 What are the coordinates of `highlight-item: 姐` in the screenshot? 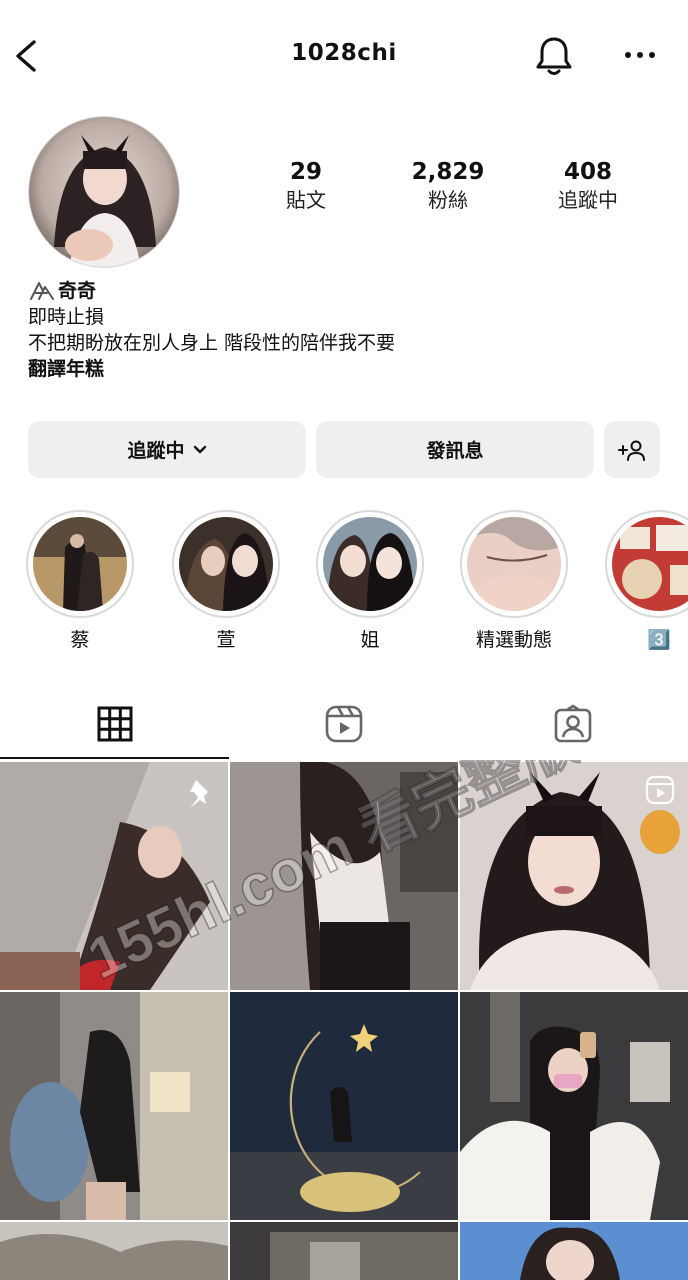 It's located at (370, 581).